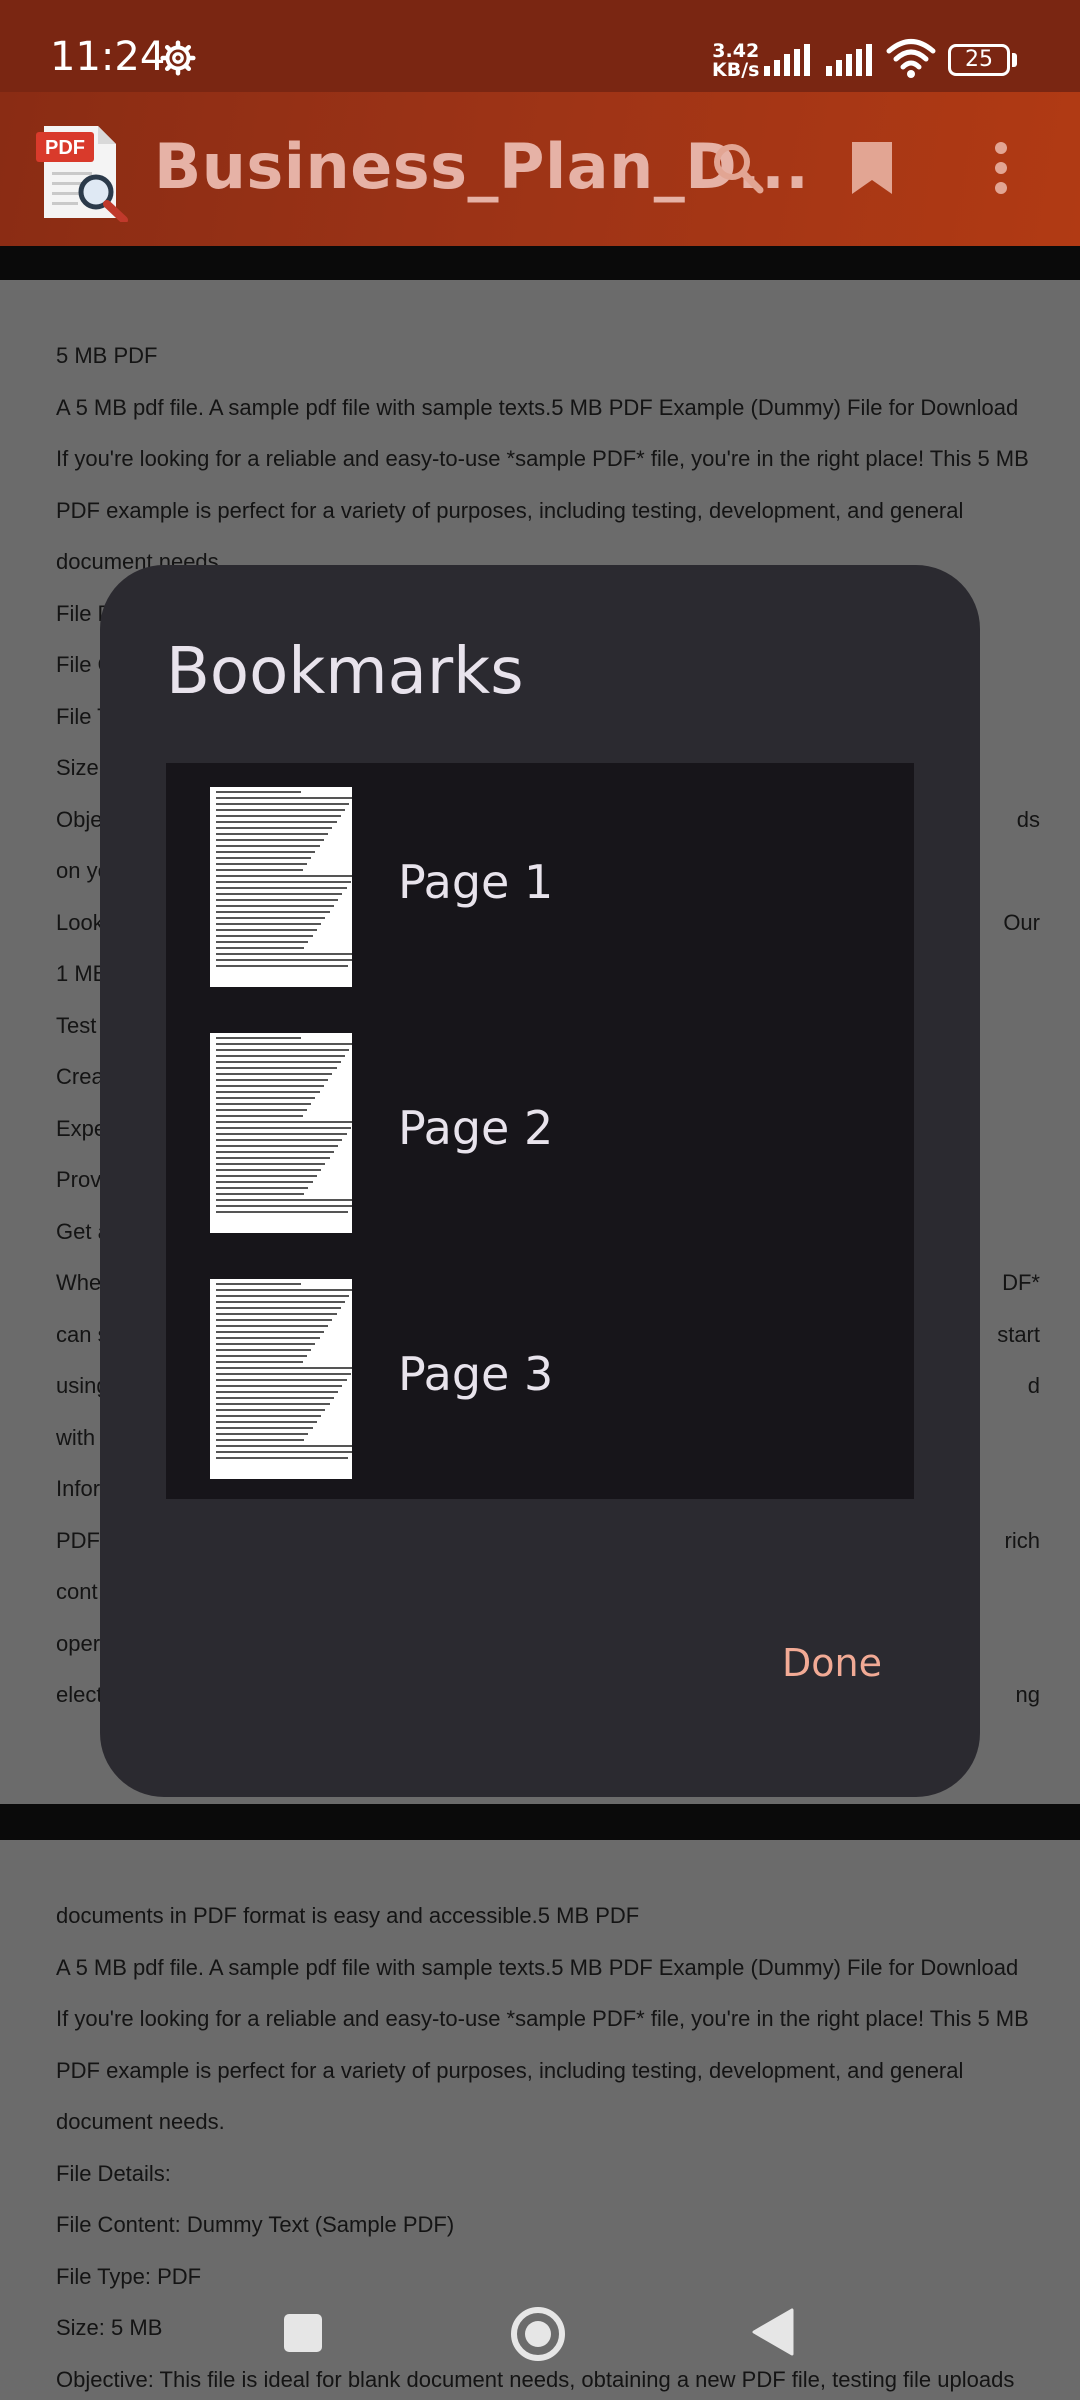 The width and height of the screenshot is (1080, 2400). I want to click on network-speed: 3.42 KB/s, so click(735, 61).